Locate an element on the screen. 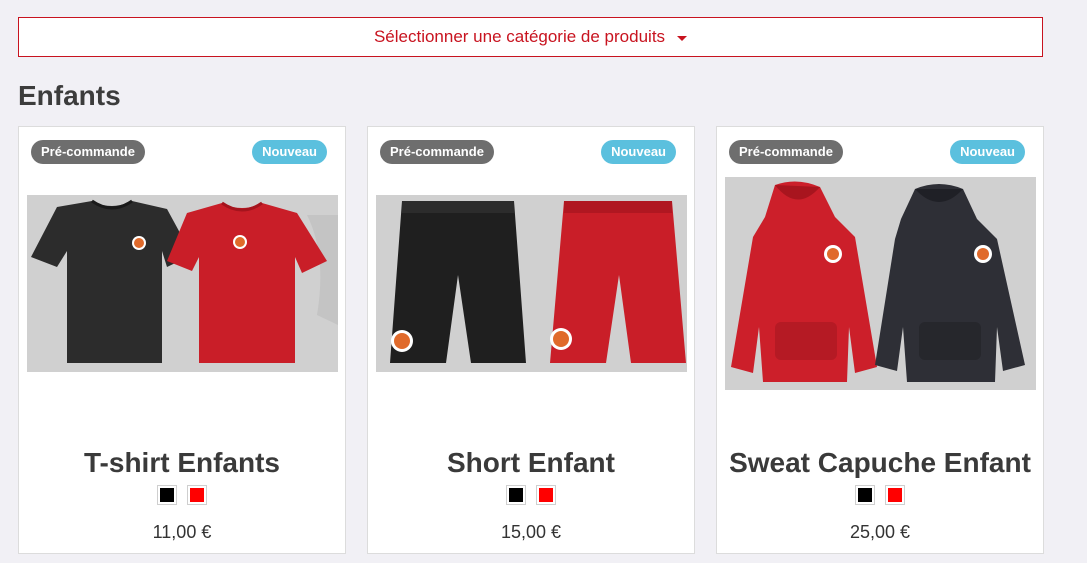 This screenshot has height=563, width=1087. product-price: 15,00 € is located at coordinates (531, 532).